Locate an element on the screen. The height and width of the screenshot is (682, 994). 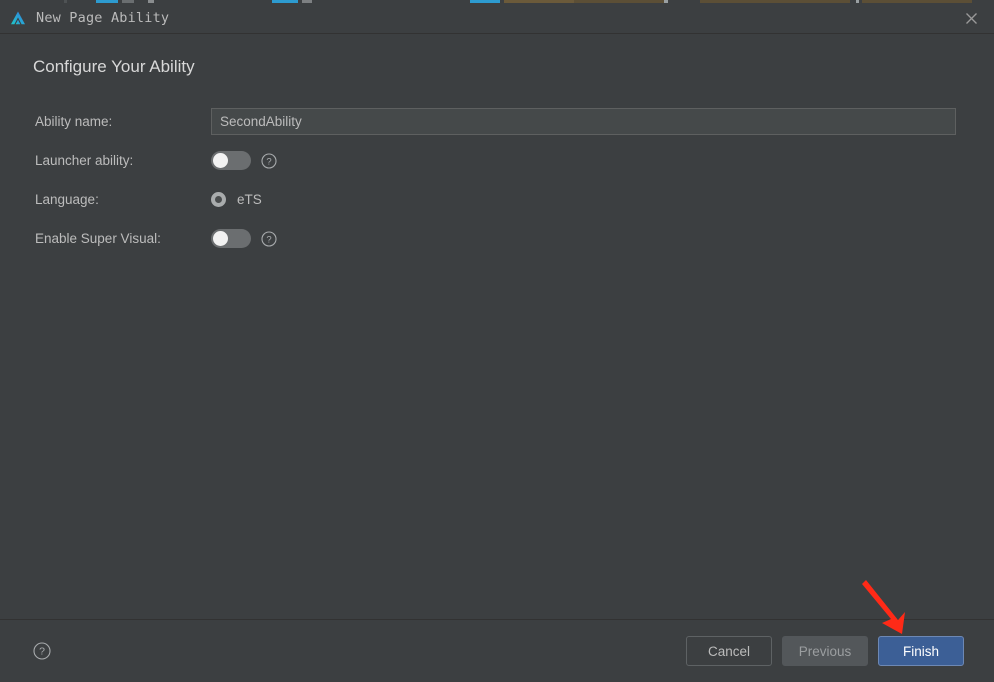
launcher-ability-label: Launcher ability: is located at coordinates (84, 160).